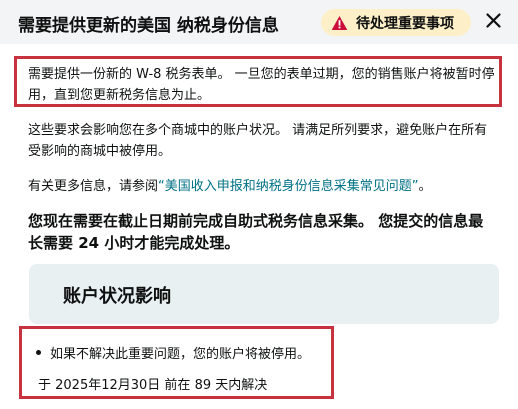 The width and height of the screenshot is (518, 409). What do you see at coordinates (288, 186) in the screenshot?
I see `faq-link: “美国收入申报和纳税身份信息采集常见问题”` at bounding box center [288, 186].